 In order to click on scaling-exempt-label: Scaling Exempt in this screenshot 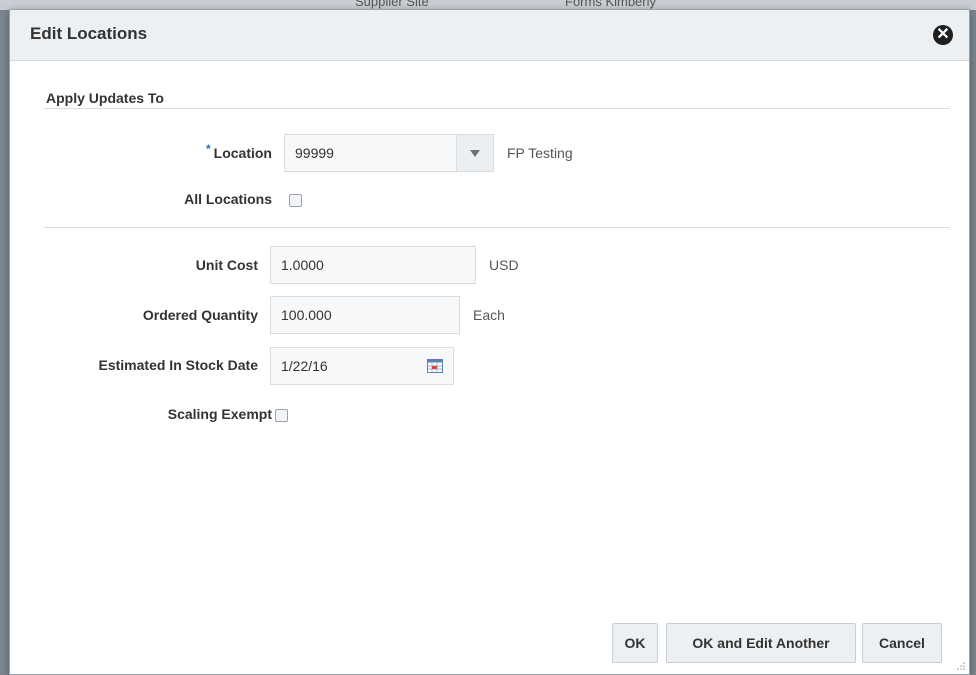, I will do `click(219, 414)`.